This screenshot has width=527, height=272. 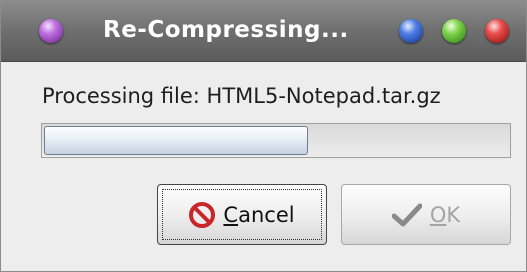 What do you see at coordinates (241, 96) in the screenshot?
I see `processing-message: Processing file: HTML5-Notepad.tar.gz` at bounding box center [241, 96].